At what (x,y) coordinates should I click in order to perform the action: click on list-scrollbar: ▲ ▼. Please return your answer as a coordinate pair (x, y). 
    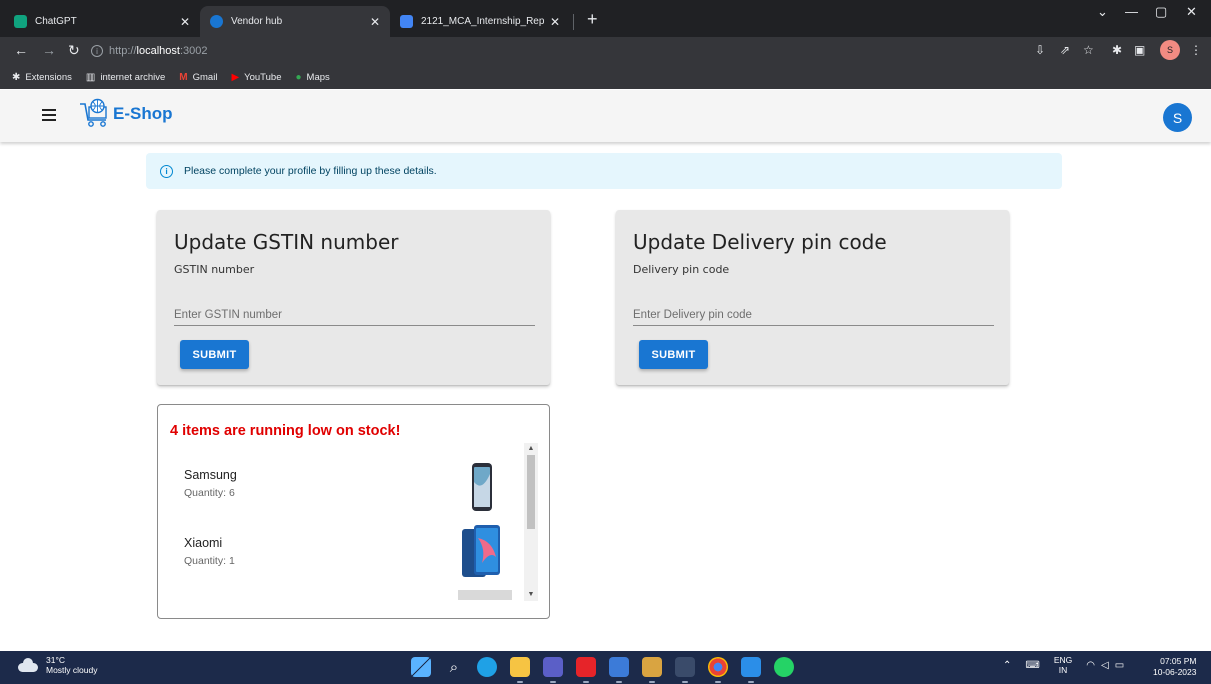
    Looking at the image, I should click on (531, 522).